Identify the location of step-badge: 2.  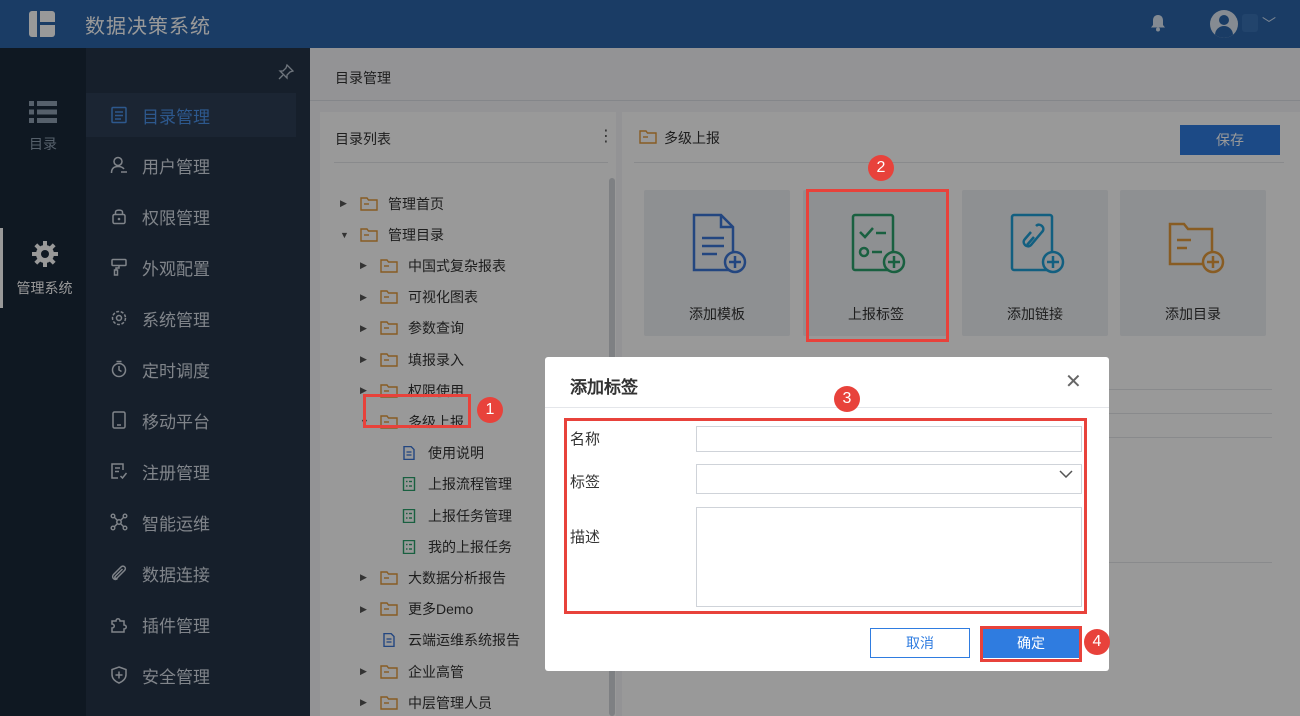
(881, 168).